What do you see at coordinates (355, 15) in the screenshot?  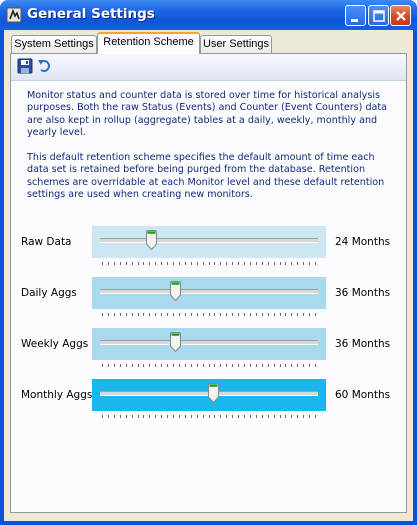 I see `minimize-button` at bounding box center [355, 15].